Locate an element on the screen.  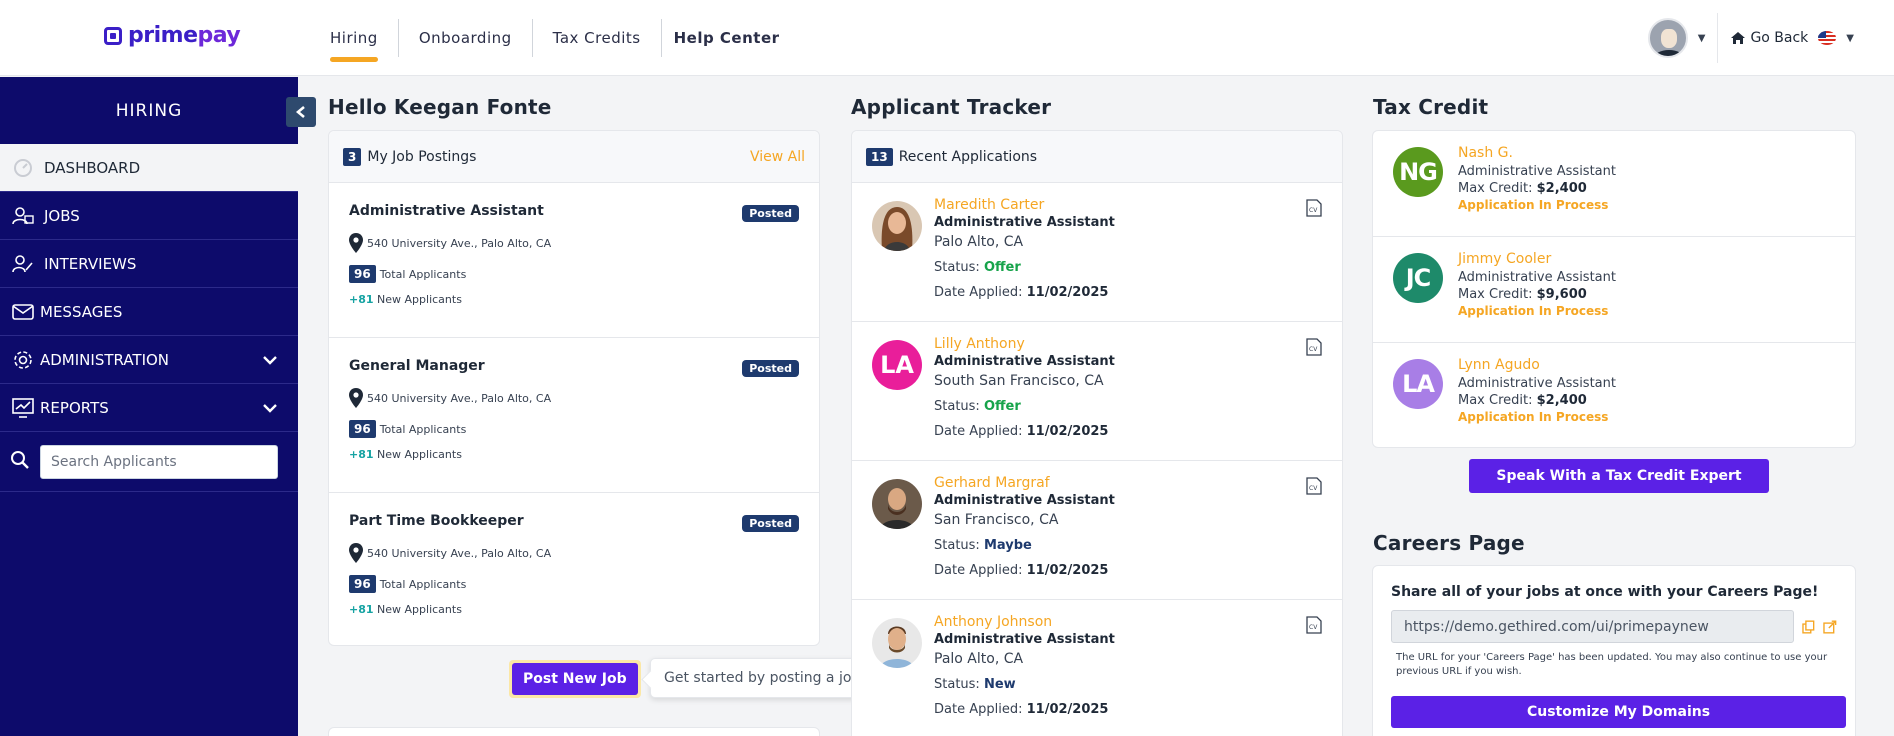
gear-icon is located at coordinates (23, 360).